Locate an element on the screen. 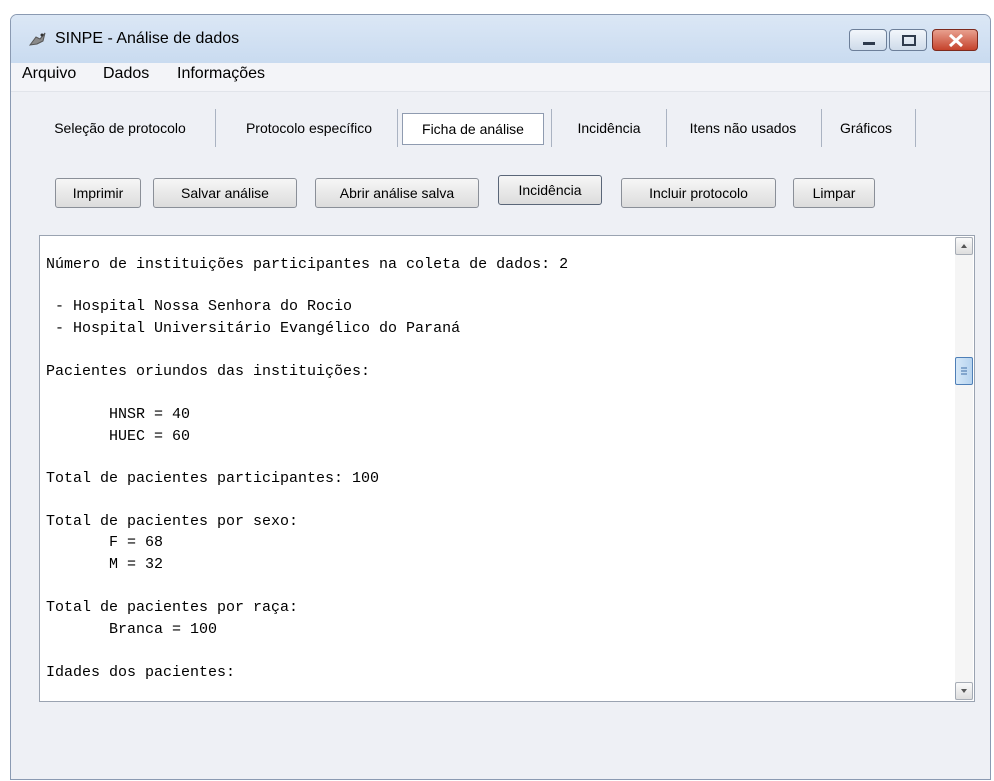 Image resolution: width=994 pixels, height=781 pixels. minimize-button is located at coordinates (868, 40).